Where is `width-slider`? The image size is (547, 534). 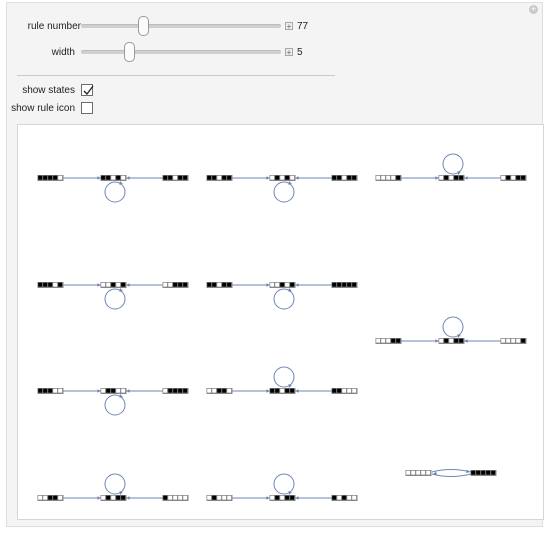
width-slider is located at coordinates (181, 52).